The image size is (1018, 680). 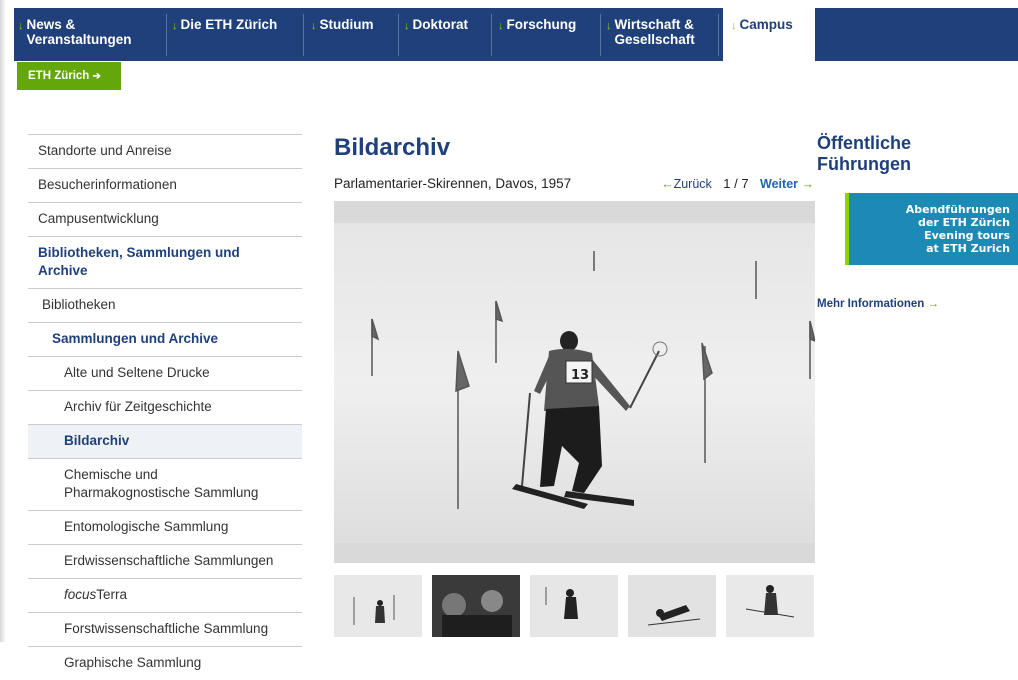 What do you see at coordinates (548, 34) in the screenshot?
I see `nav-item-forschung: ↓ Forschung` at bounding box center [548, 34].